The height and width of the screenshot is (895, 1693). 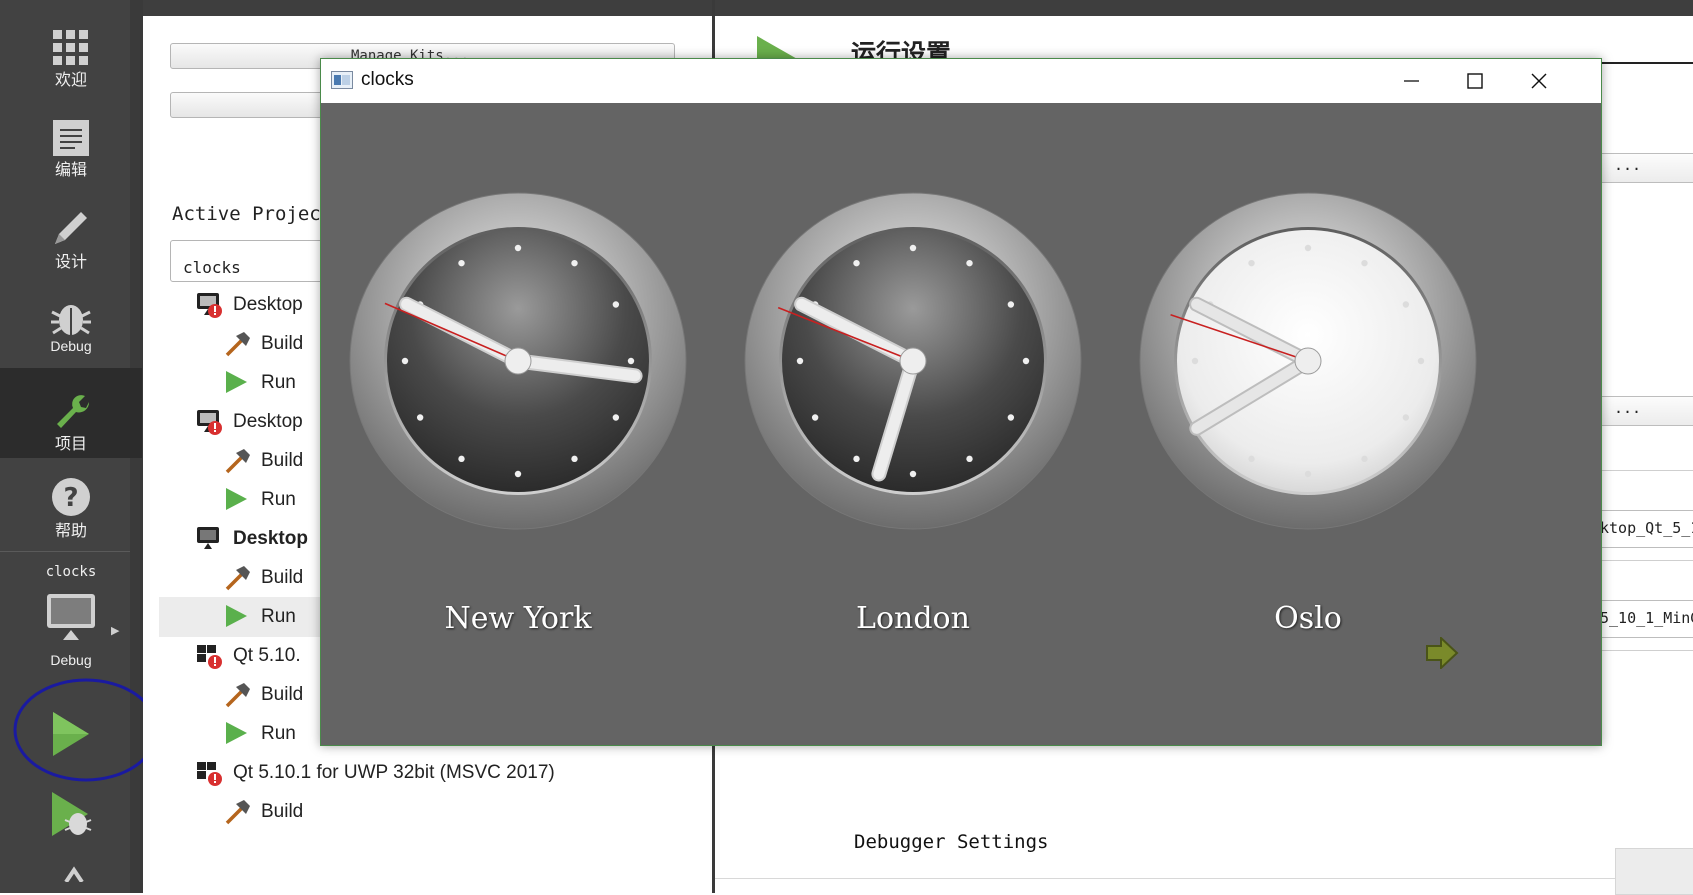 I want to click on mode-bar: 欢迎 编辑 设计 Debug 项目 ? 帮助 clocks ▶ Debug, so click(x=79, y=446).